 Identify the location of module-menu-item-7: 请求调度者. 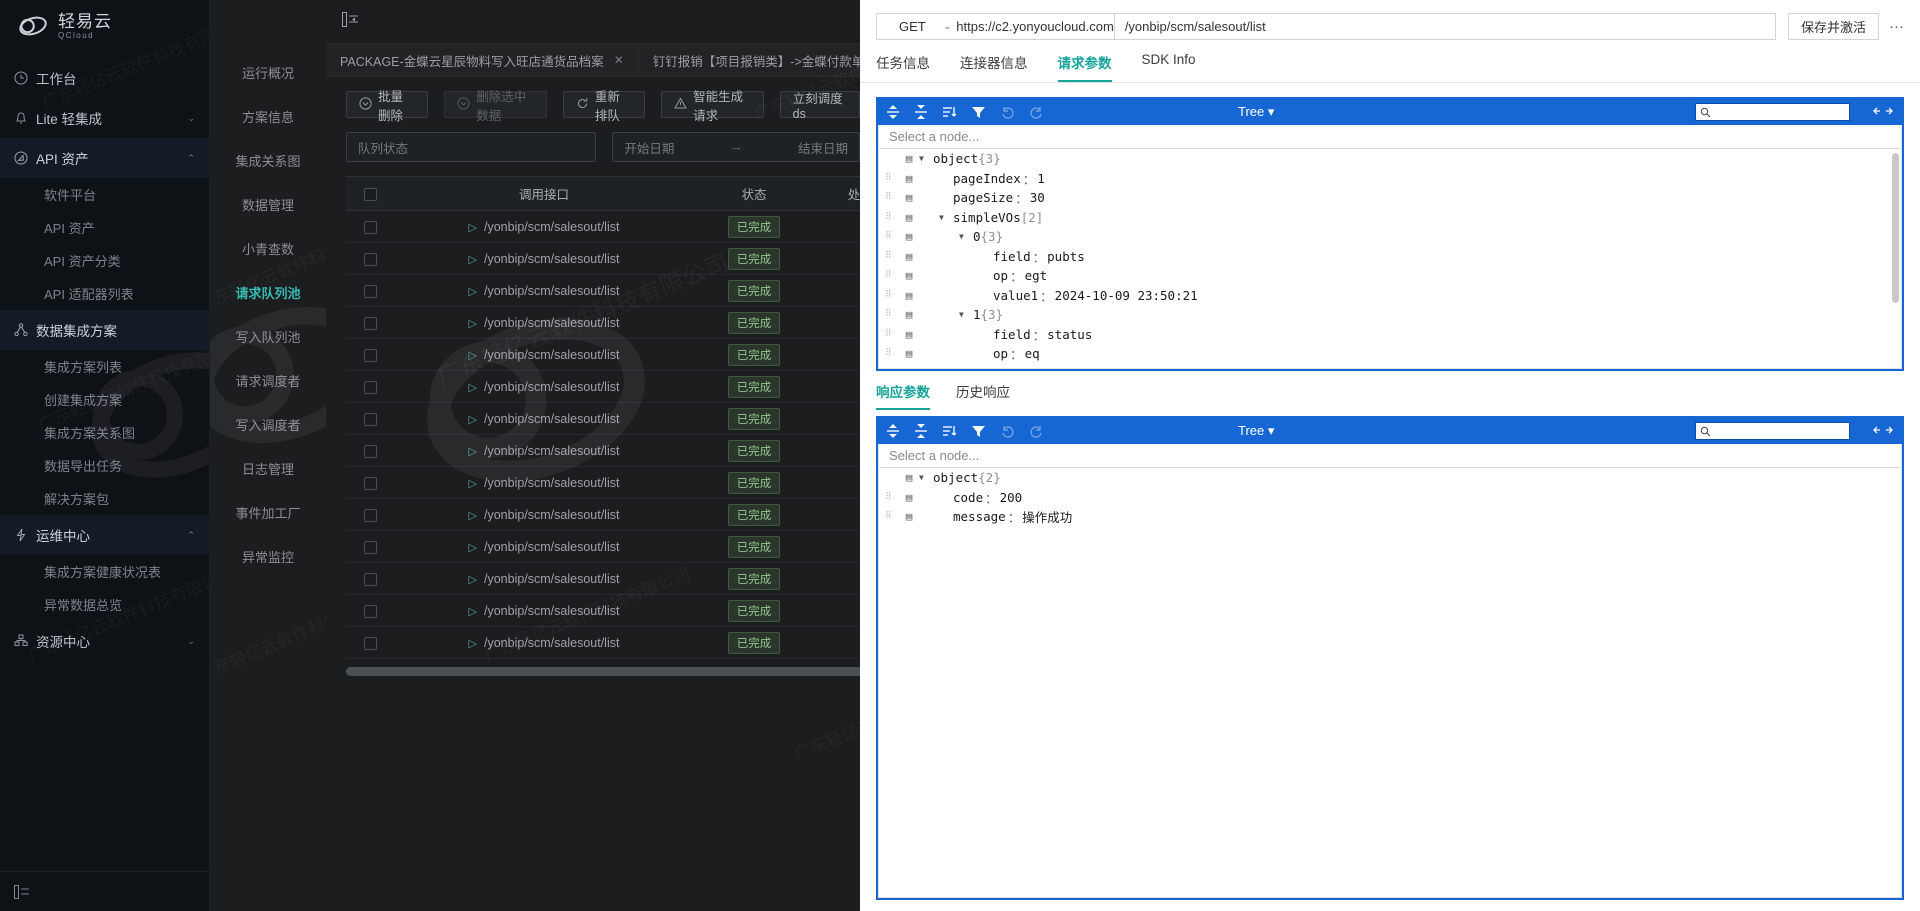
(268, 380).